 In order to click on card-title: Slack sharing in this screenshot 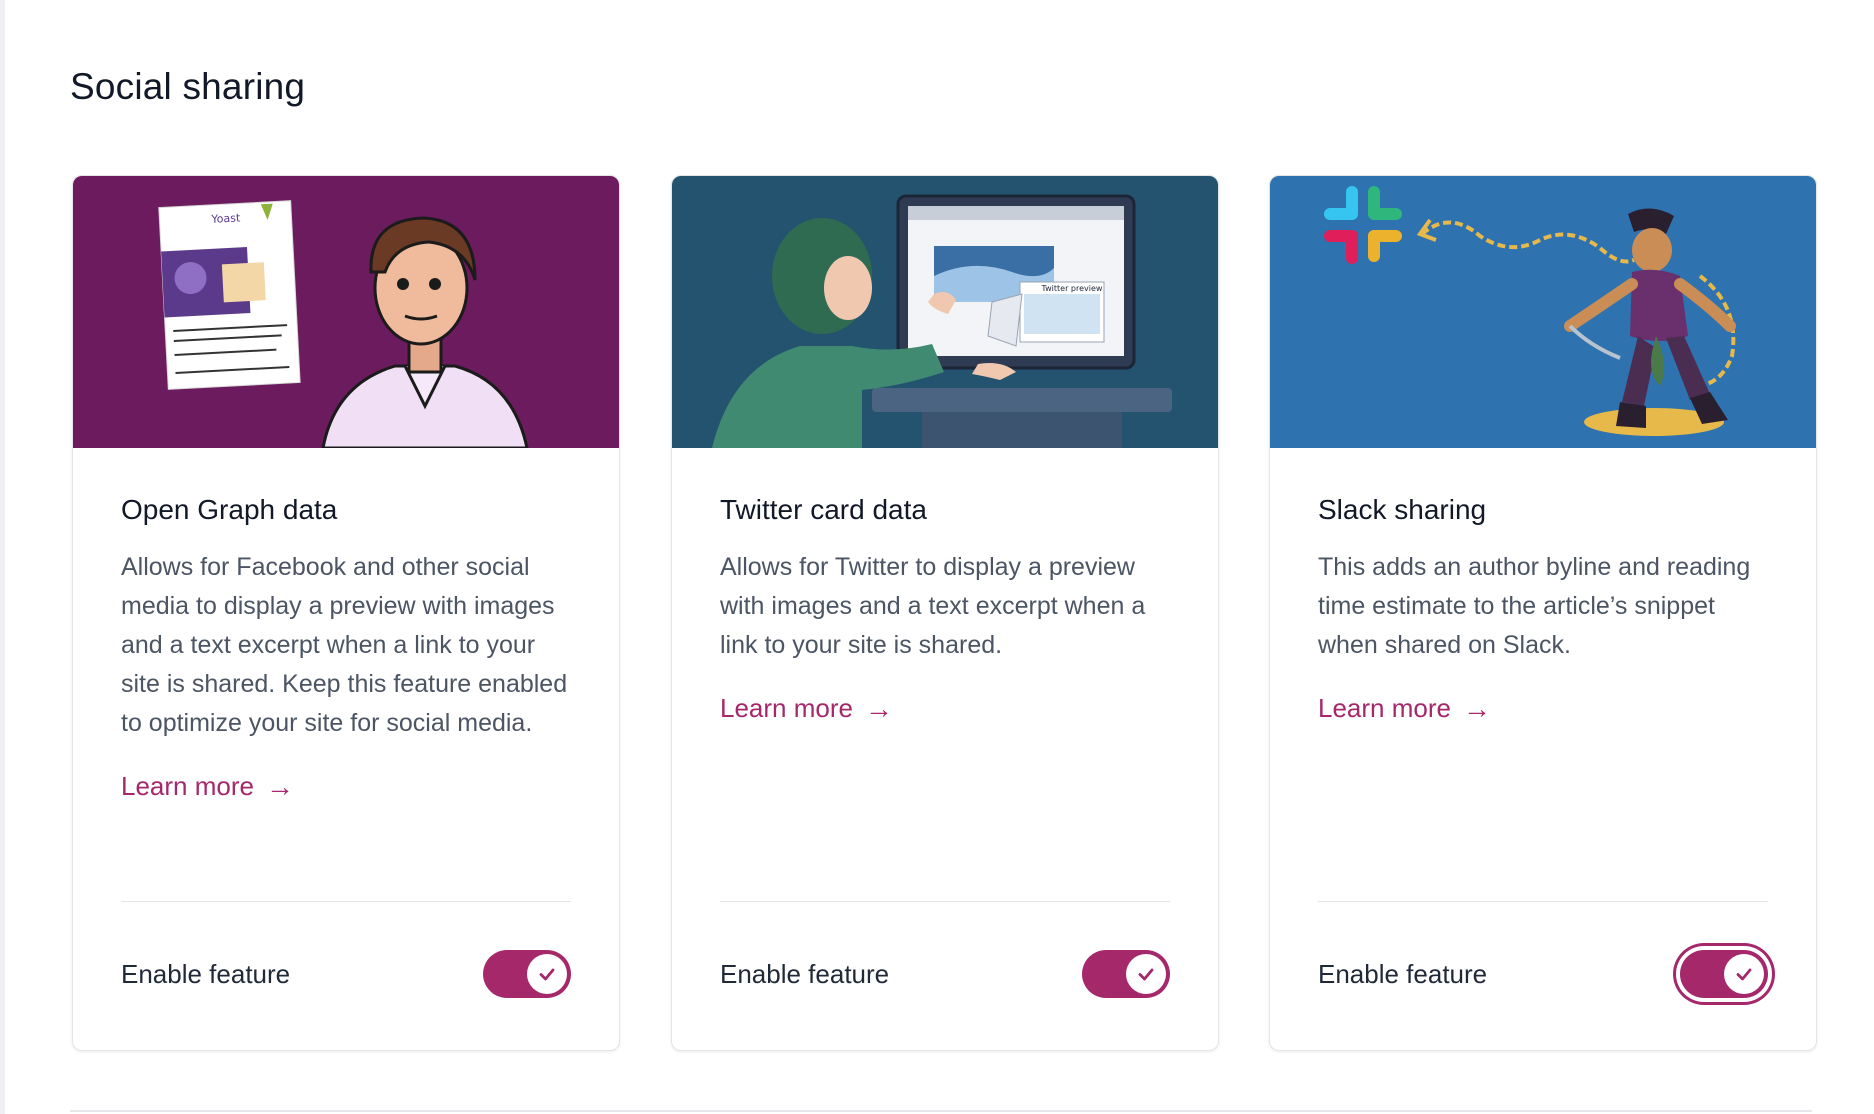, I will do `click(1402, 509)`.